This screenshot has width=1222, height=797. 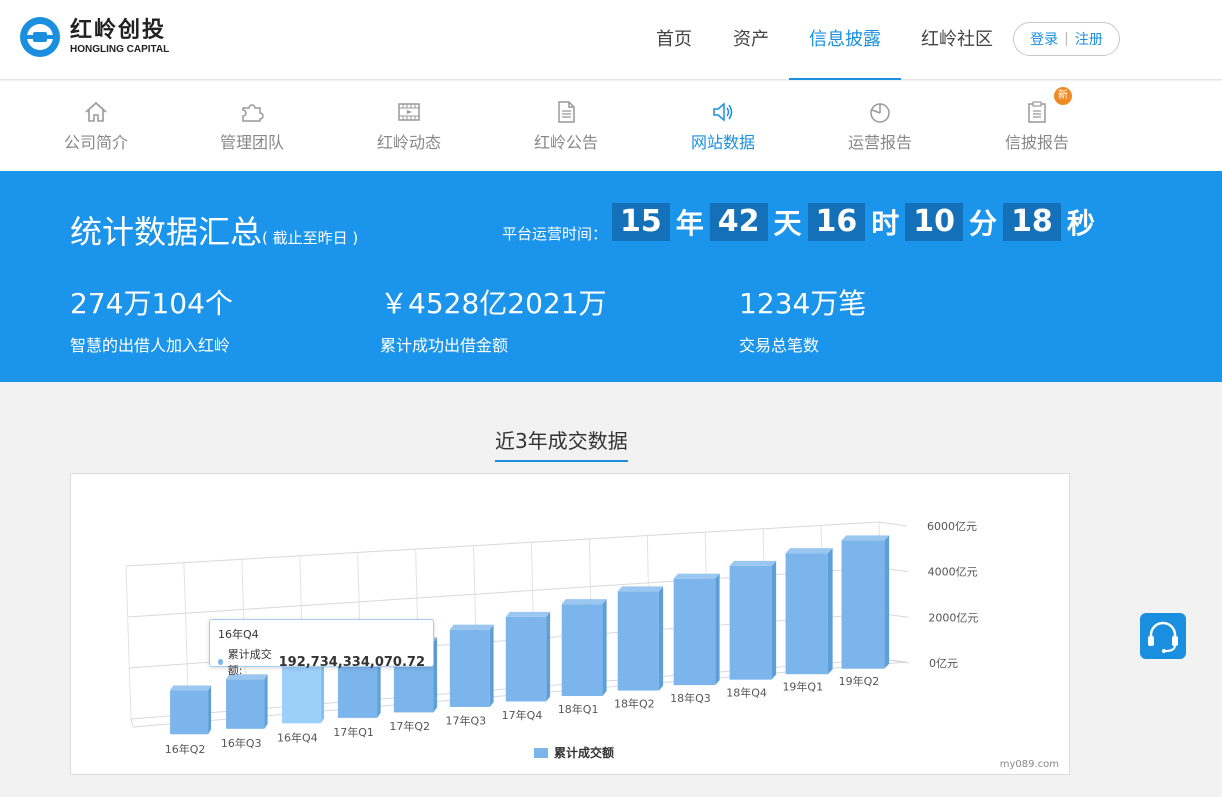 What do you see at coordinates (934, 222) in the screenshot?
I see `runtime-minutes: 10` at bounding box center [934, 222].